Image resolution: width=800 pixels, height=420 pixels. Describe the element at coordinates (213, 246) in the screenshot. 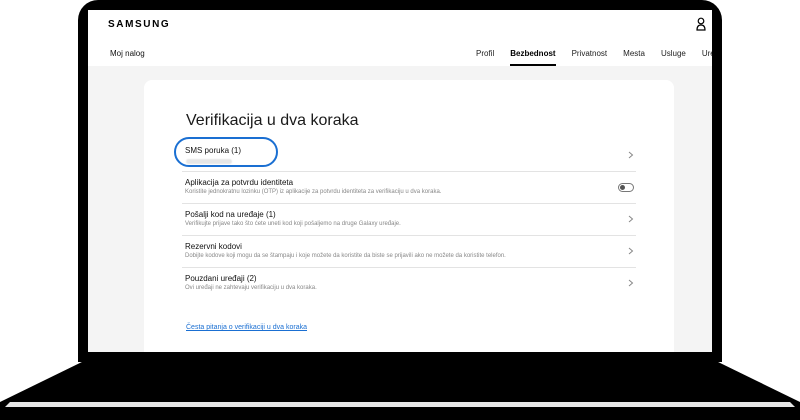

I see `option-title: Rezervni kodovi` at that location.